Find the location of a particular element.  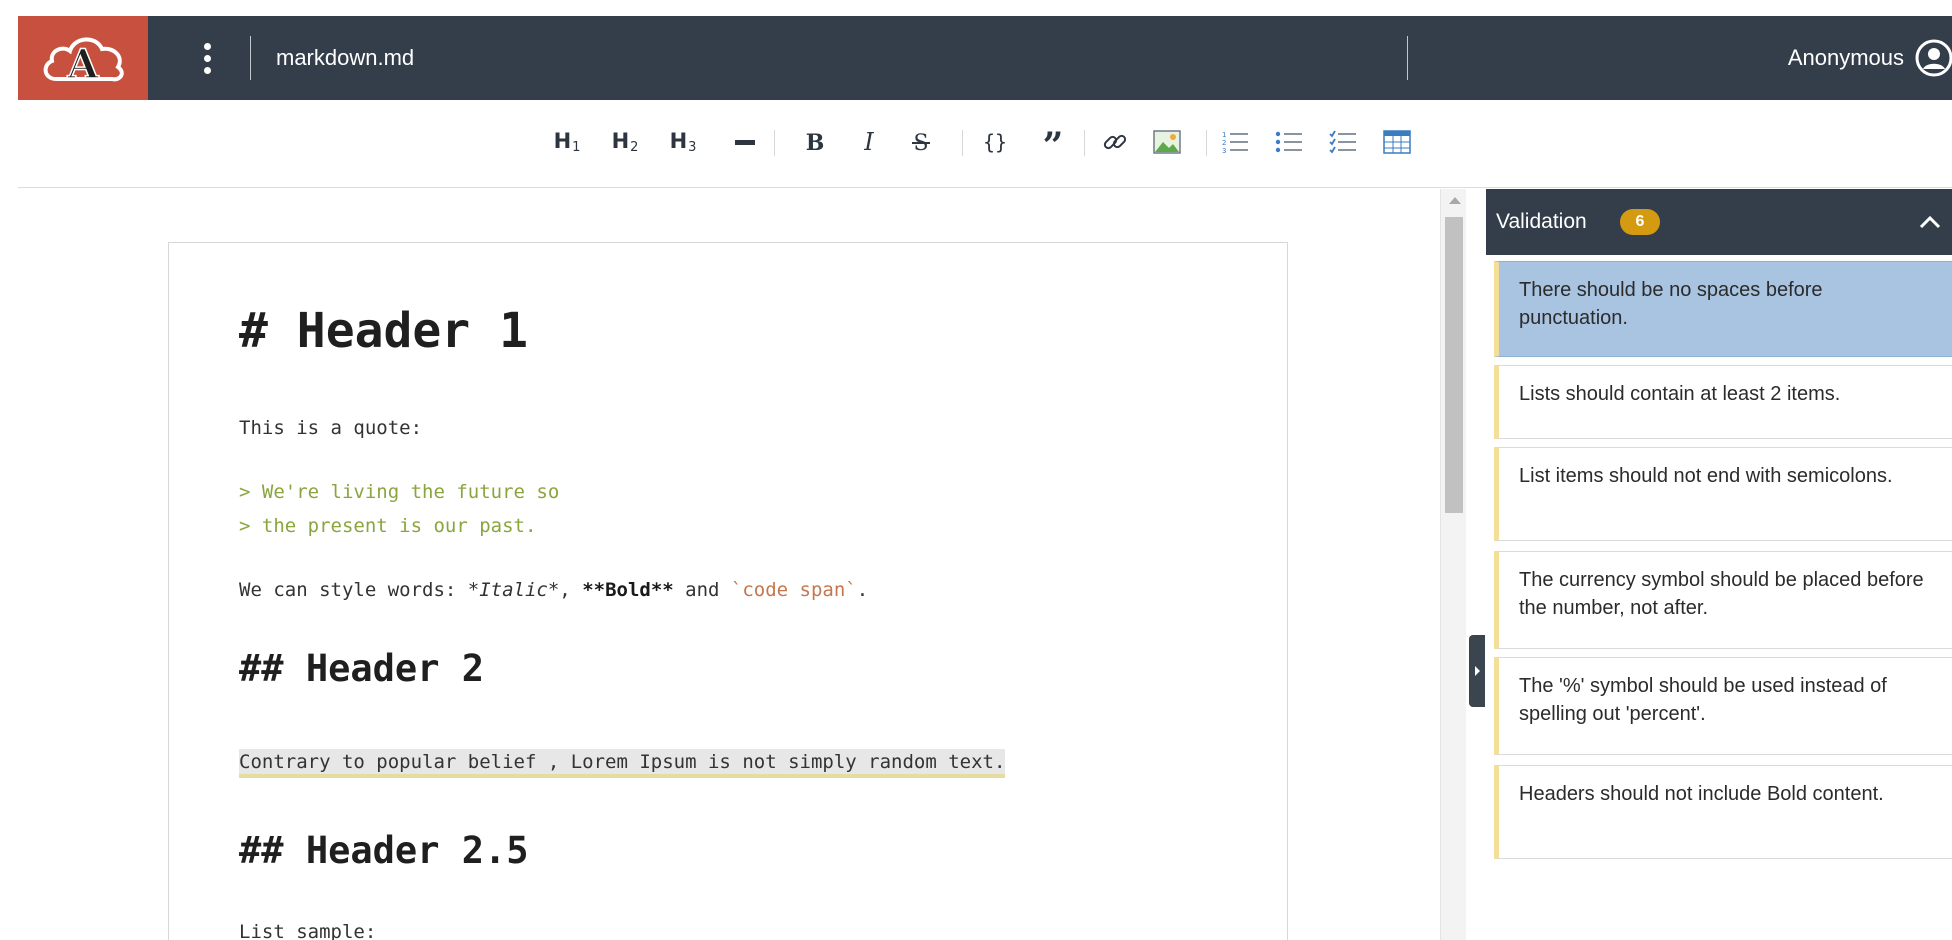

heading-3-button: H3 is located at coordinates (683, 142).